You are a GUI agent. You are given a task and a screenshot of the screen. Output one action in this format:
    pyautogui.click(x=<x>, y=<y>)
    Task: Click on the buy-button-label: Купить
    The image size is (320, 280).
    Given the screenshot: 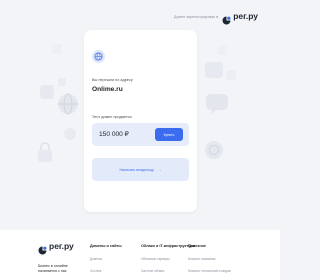 What is the action you would take?
    pyautogui.click(x=169, y=134)
    